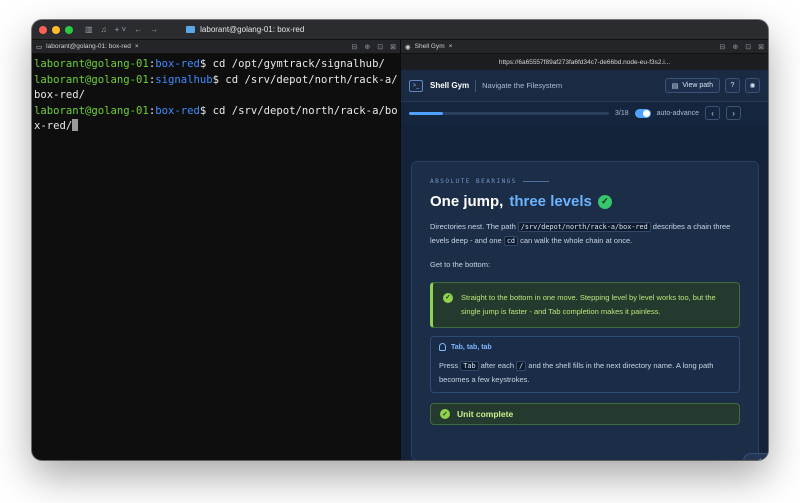 The image size is (800, 503). I want to click on prev-button: ‹, so click(713, 113).